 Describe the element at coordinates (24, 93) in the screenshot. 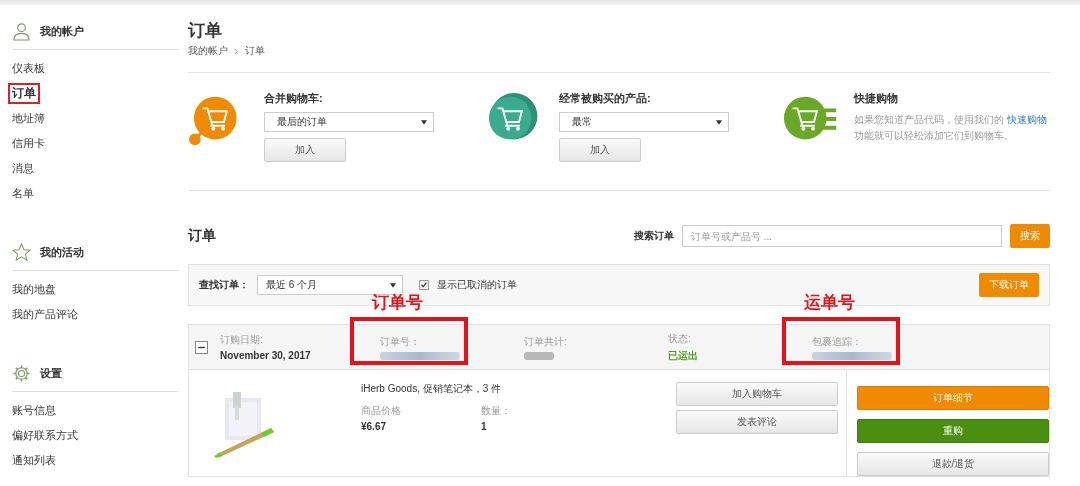

I see `sidebar-item: 订单` at that location.